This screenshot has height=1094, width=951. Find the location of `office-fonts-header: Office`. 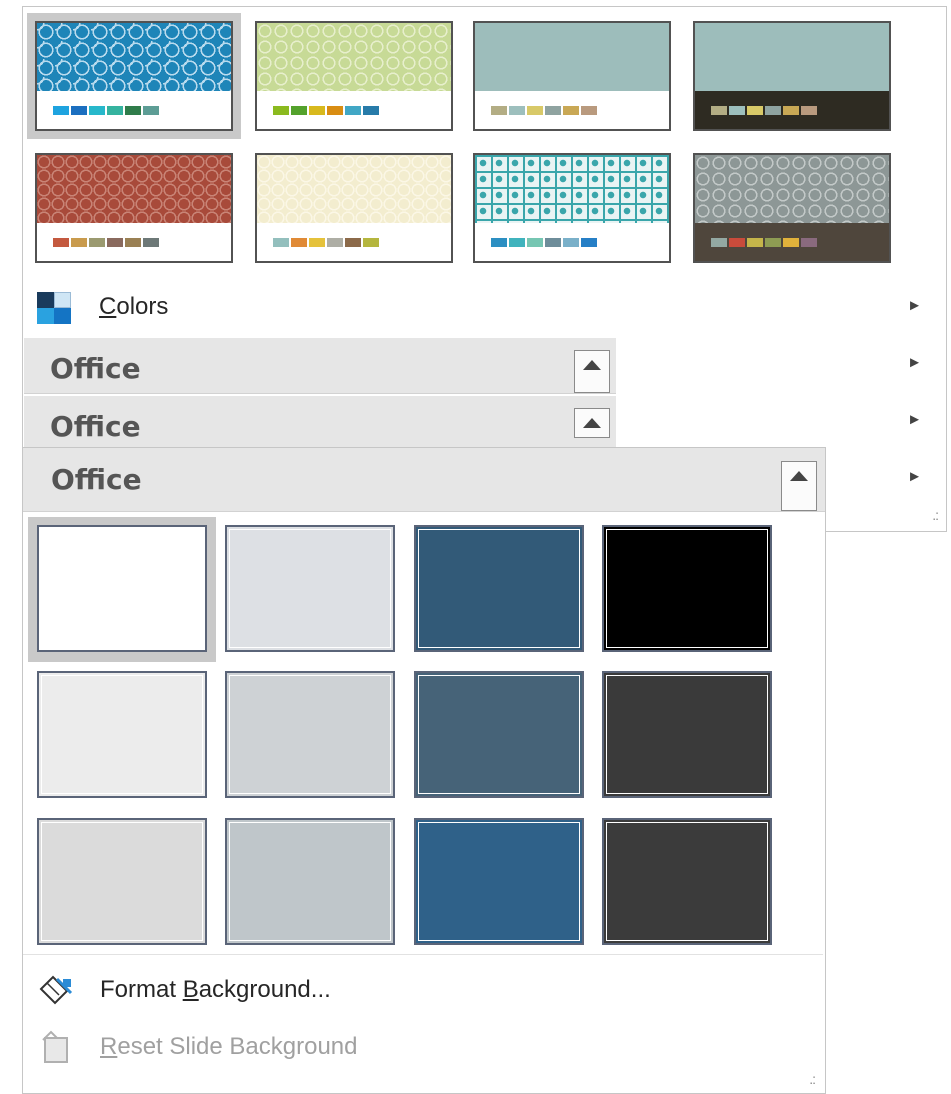

office-fonts-header: Office is located at coordinates (320, 424).